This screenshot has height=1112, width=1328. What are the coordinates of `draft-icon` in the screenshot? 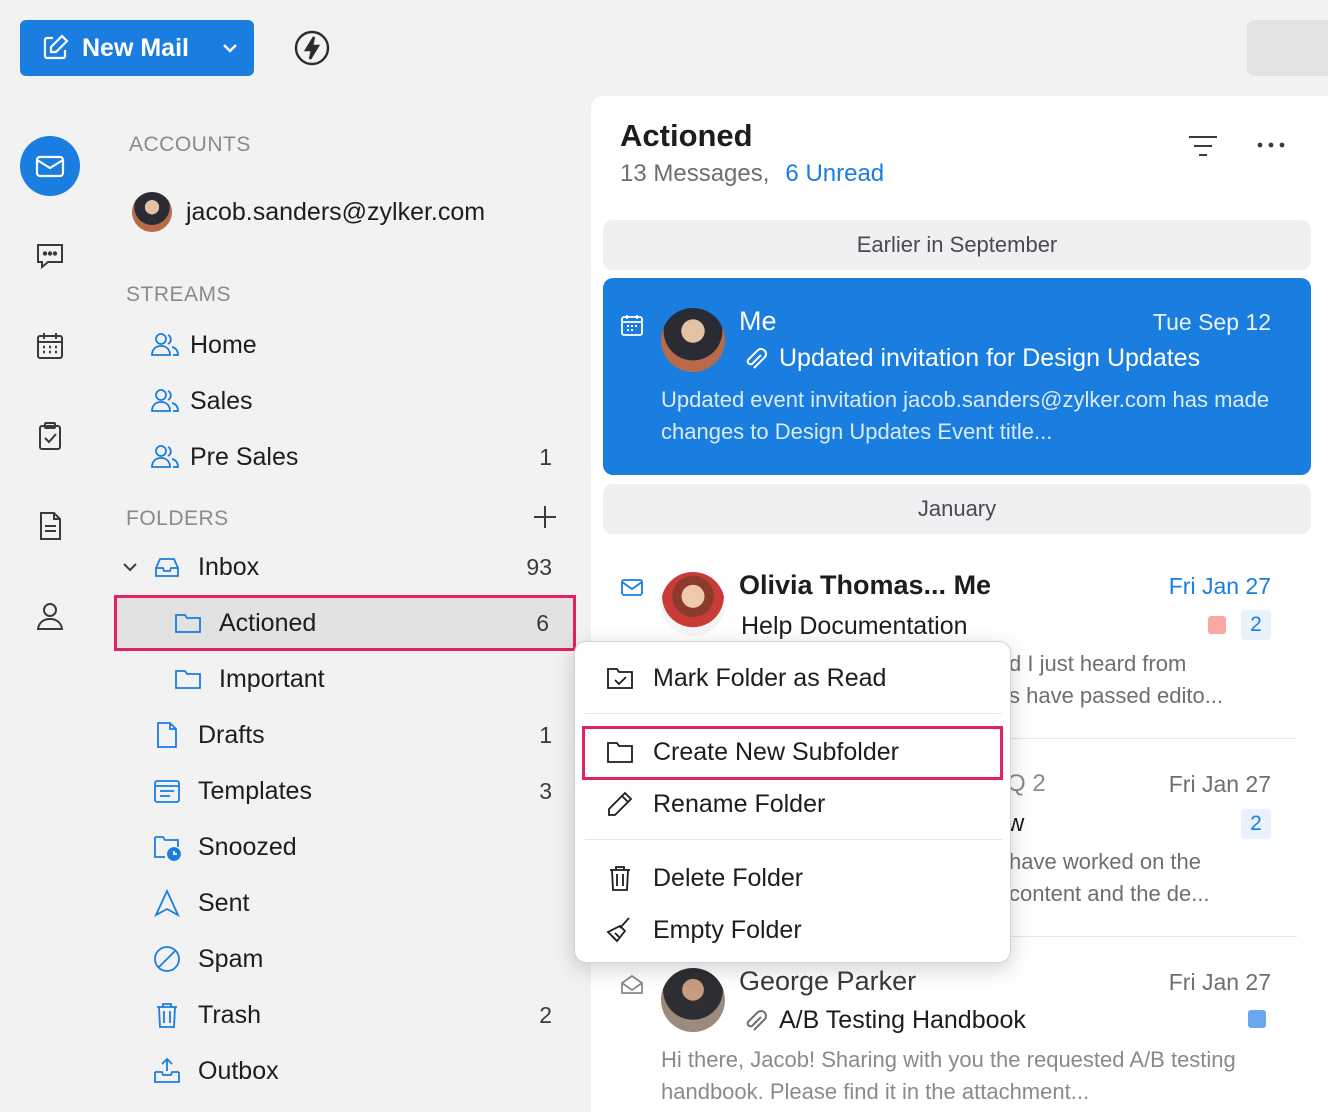 It's located at (167, 735).